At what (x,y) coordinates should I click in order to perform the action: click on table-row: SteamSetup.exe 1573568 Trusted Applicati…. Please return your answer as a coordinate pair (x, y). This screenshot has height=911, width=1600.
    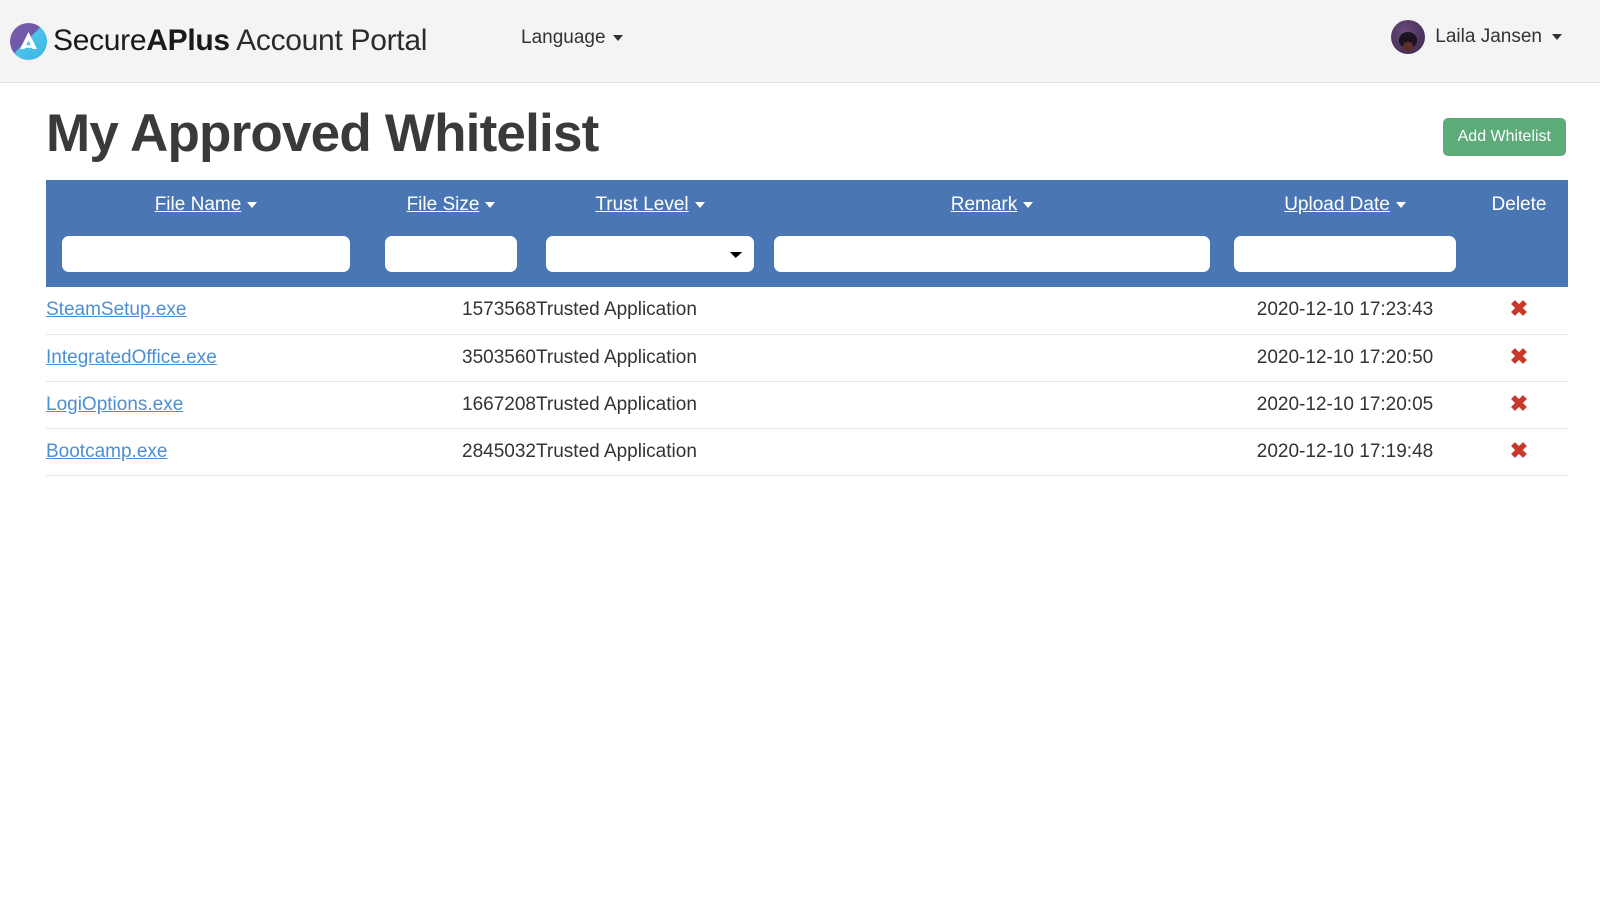
    Looking at the image, I should click on (807, 310).